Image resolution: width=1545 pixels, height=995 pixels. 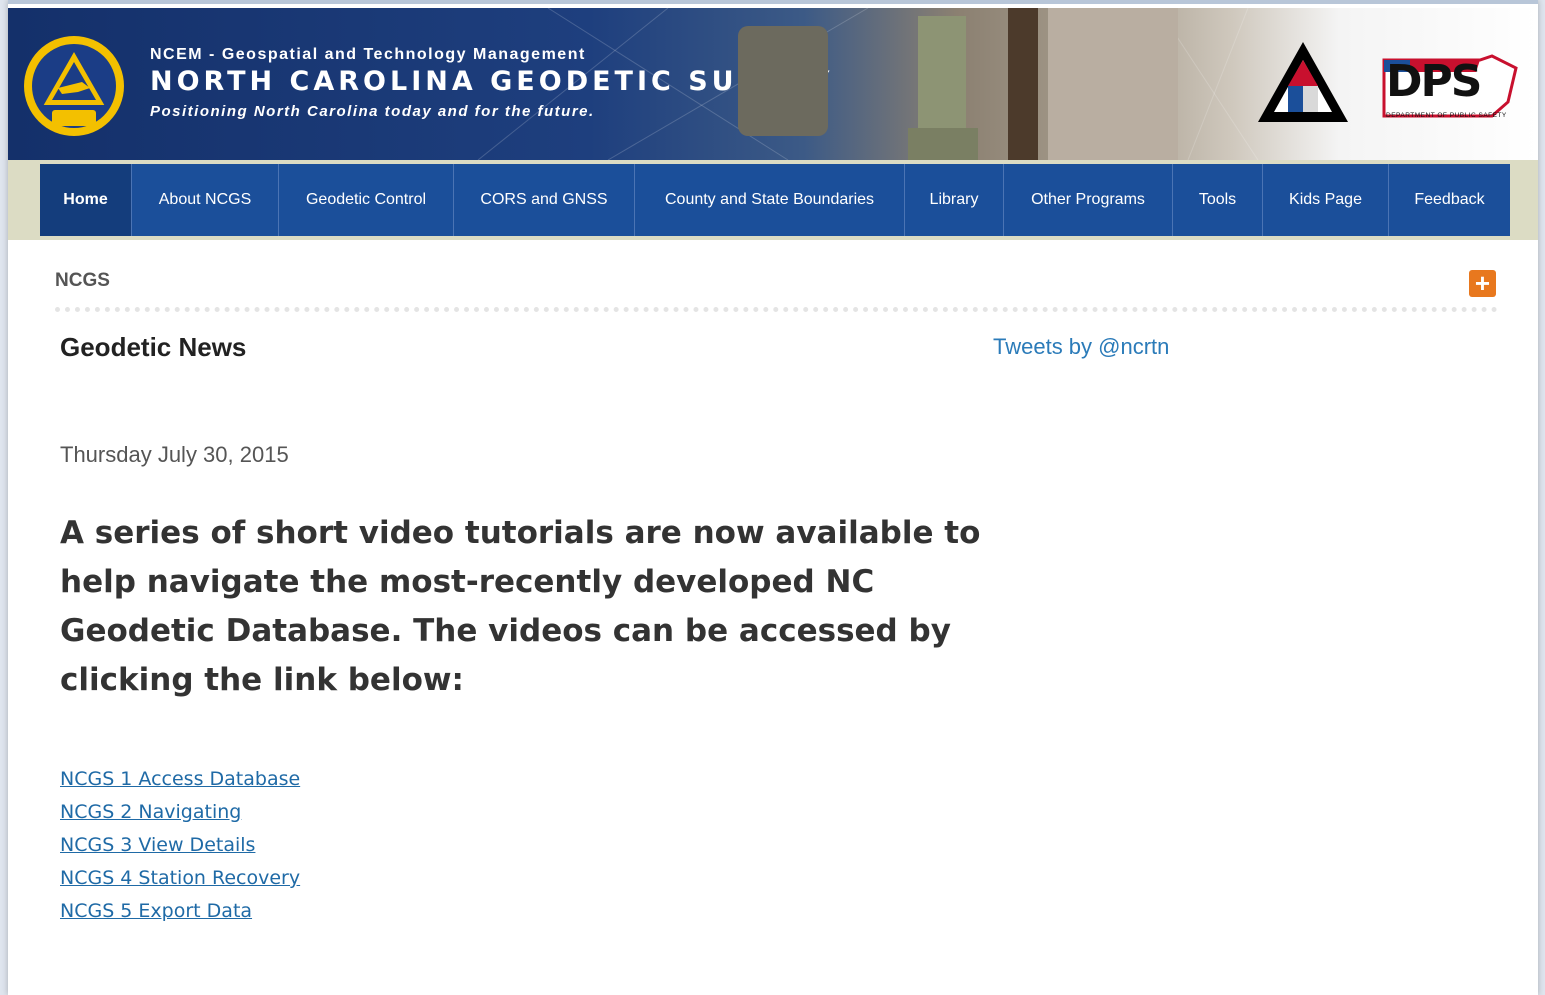 What do you see at coordinates (180, 879) in the screenshot?
I see `video-link-4: NCGS 4 Station Recovery` at bounding box center [180, 879].